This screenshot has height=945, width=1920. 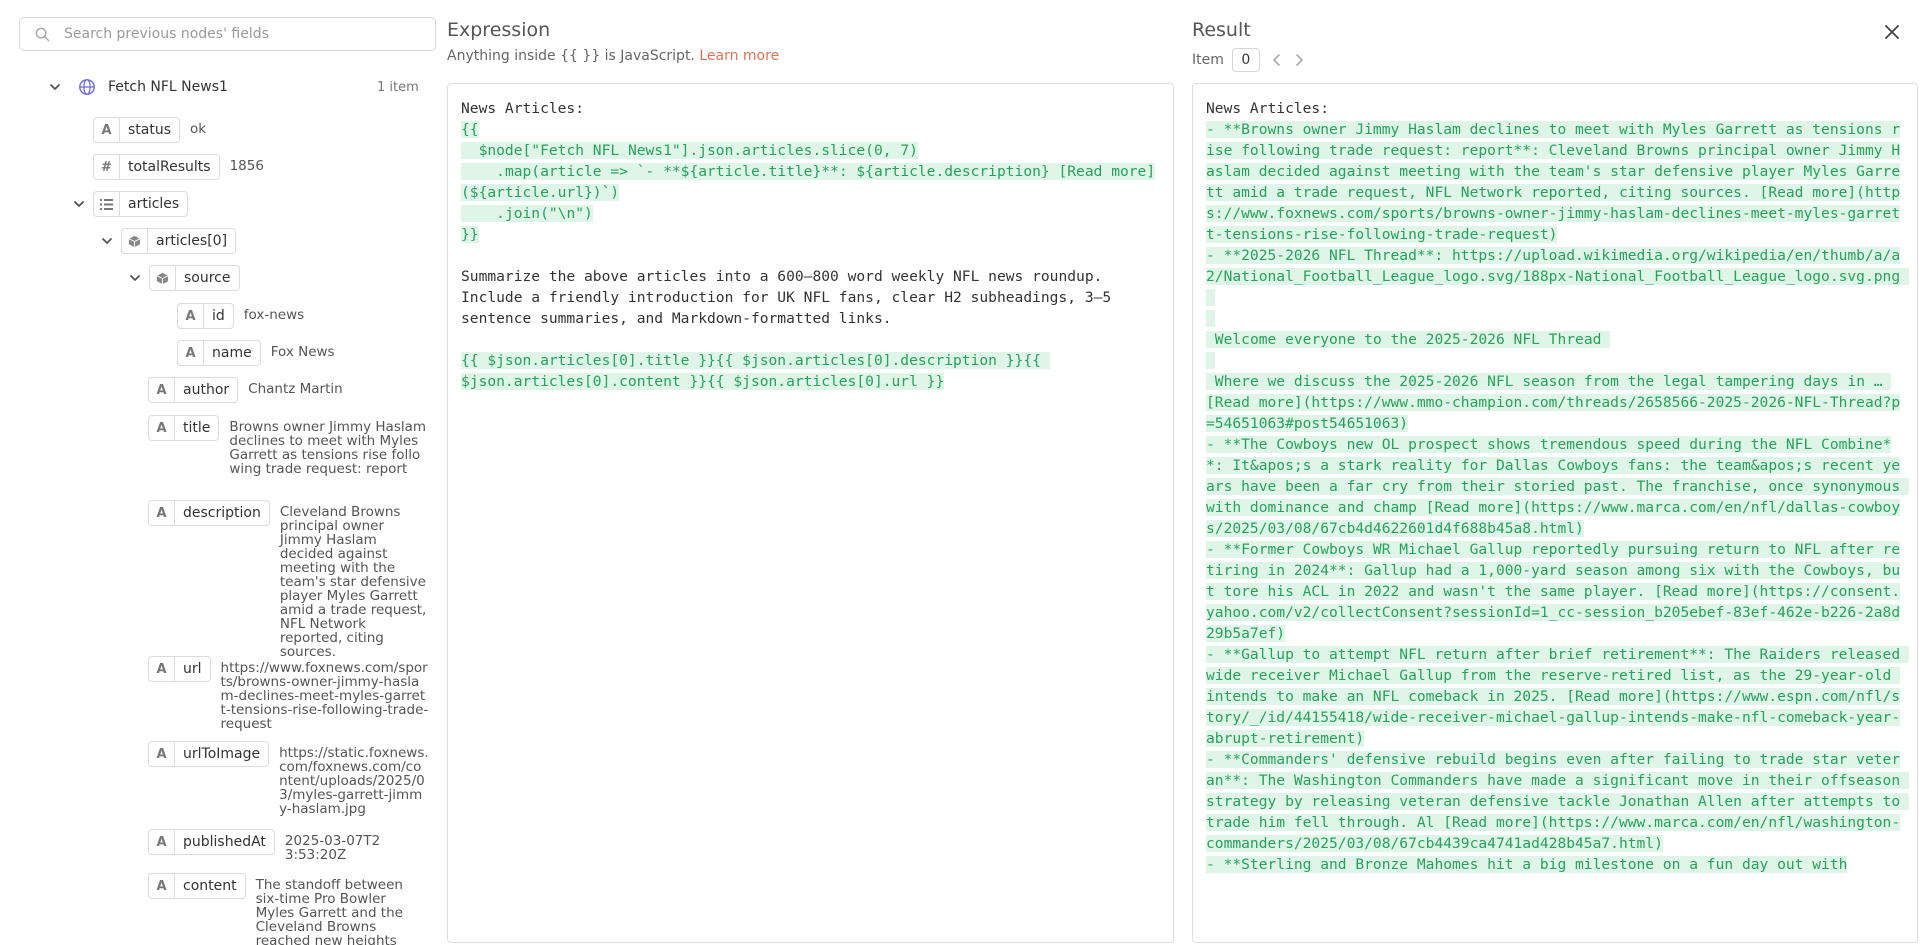 I want to click on field-pill: Acontent, so click(x=197, y=886).